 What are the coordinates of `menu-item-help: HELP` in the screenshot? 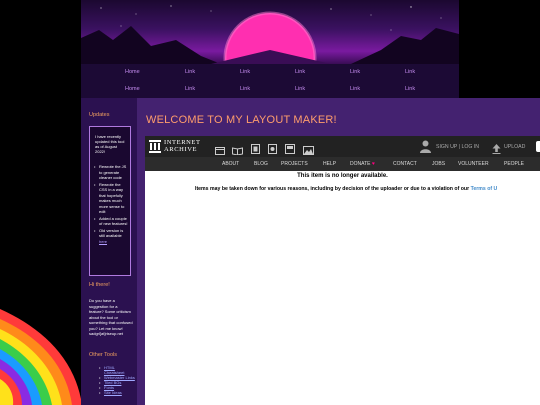 It's located at (329, 164).